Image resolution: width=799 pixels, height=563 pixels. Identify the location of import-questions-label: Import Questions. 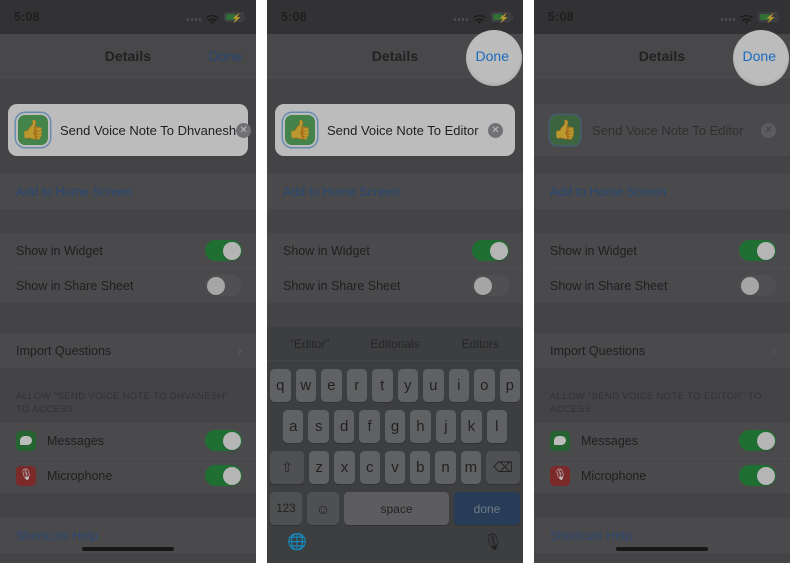
(64, 350).